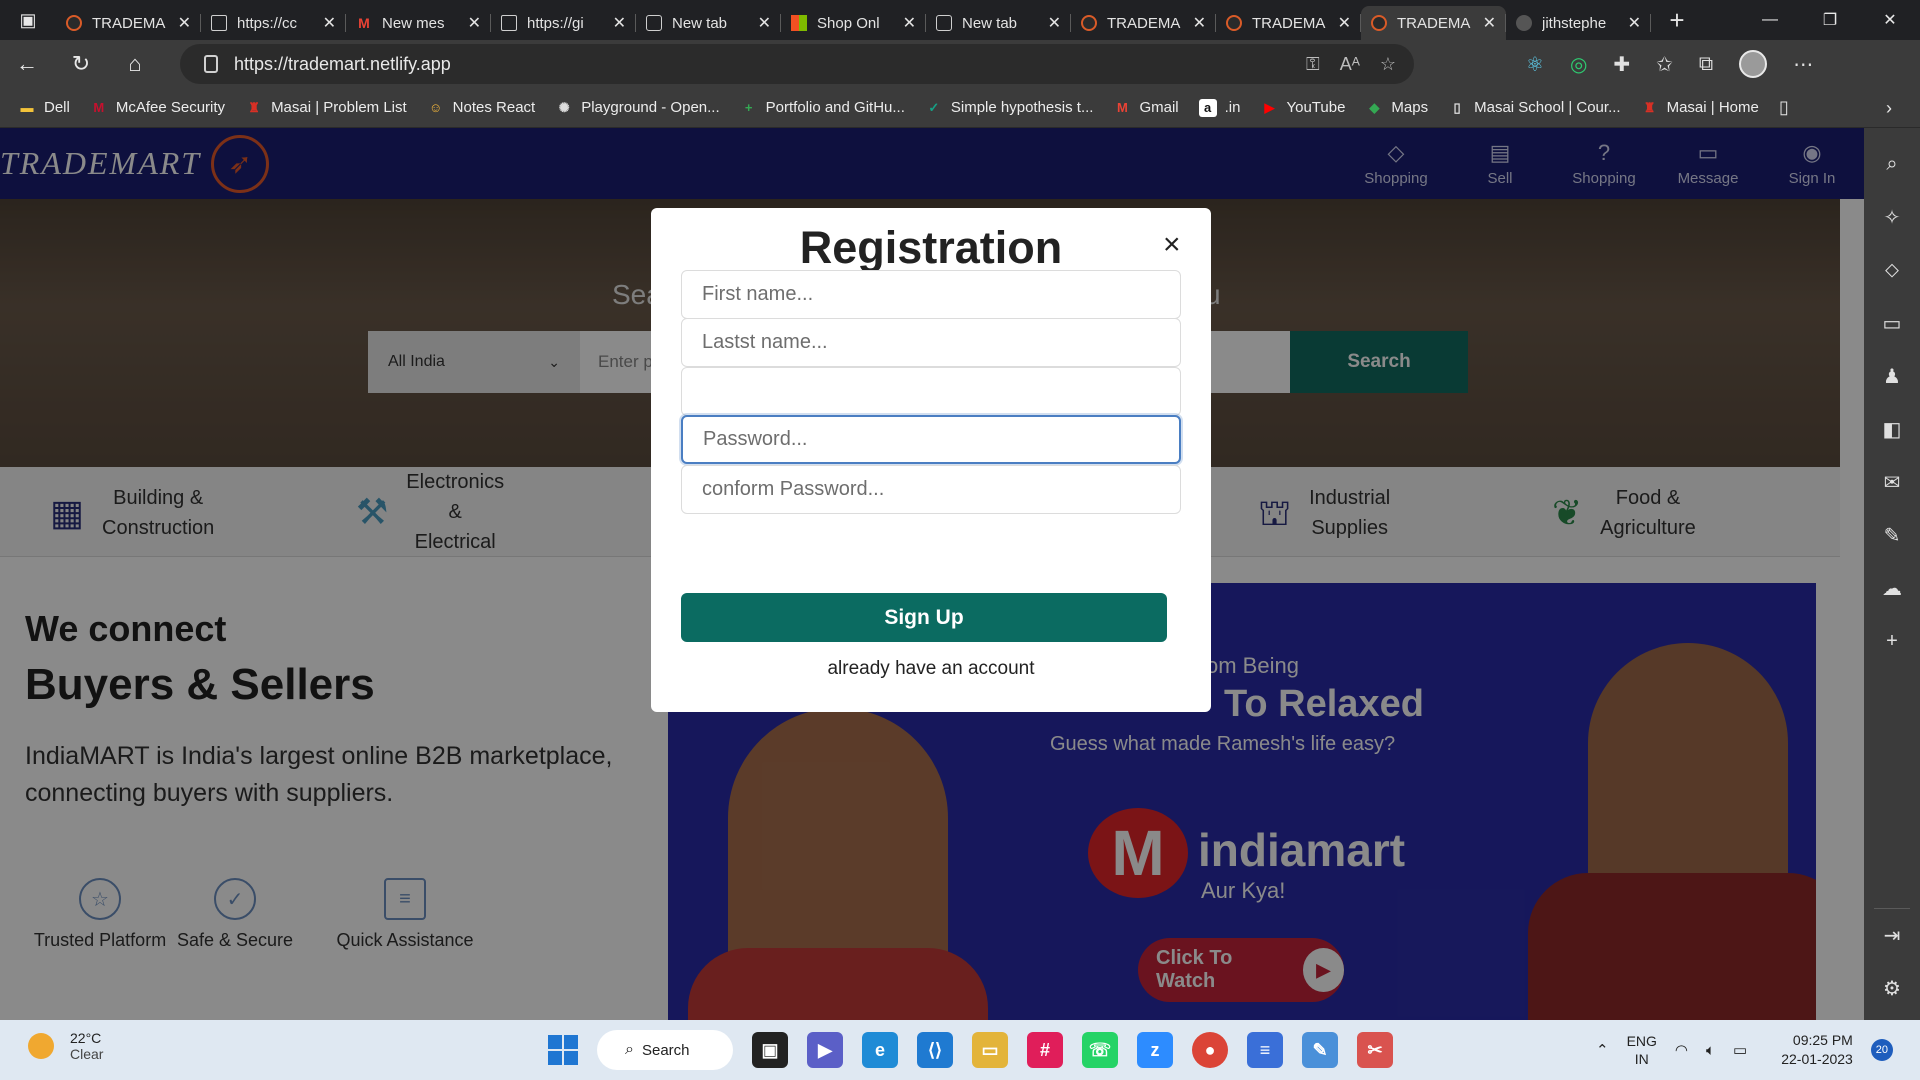 This screenshot has width=1920, height=1080. What do you see at coordinates (931, 294) in the screenshot?
I see `first-name-input` at bounding box center [931, 294].